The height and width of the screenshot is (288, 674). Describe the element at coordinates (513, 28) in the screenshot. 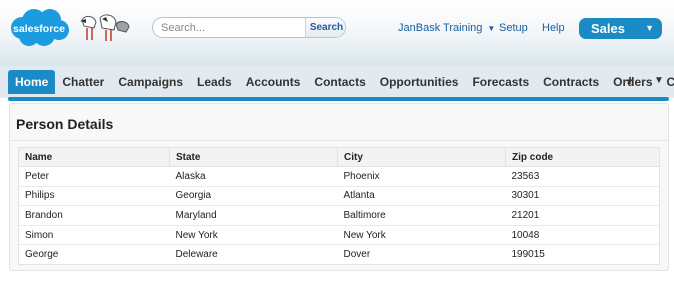

I see `setup-link: Setup` at that location.